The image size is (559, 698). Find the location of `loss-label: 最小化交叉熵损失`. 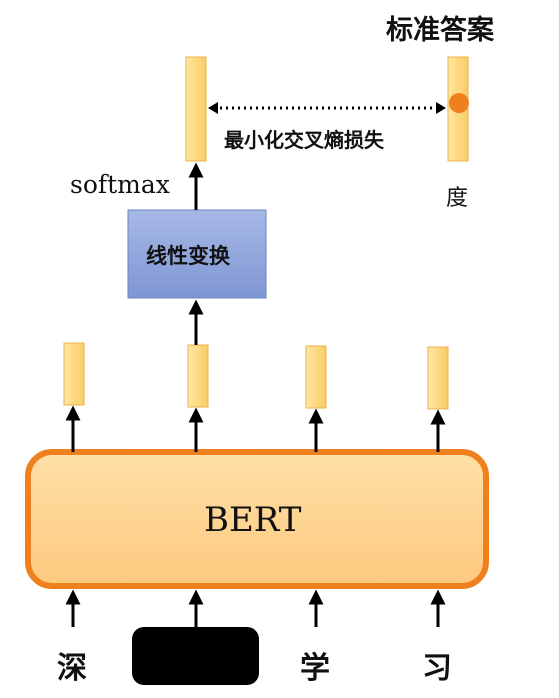

loss-label: 最小化交叉熵损失 is located at coordinates (304, 140).